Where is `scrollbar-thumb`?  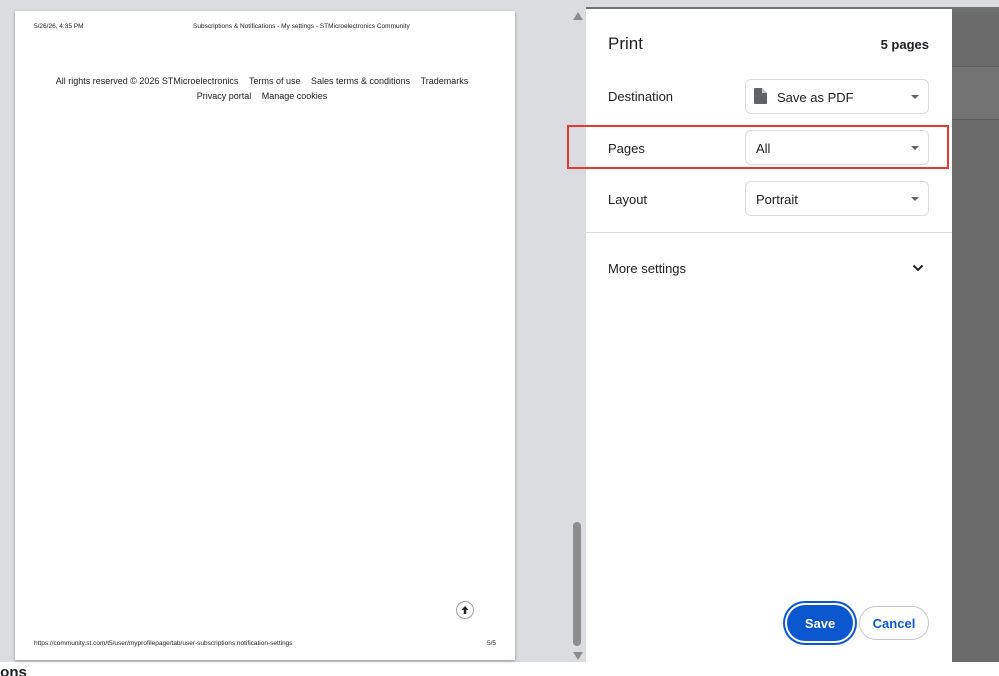 scrollbar-thumb is located at coordinates (577, 584).